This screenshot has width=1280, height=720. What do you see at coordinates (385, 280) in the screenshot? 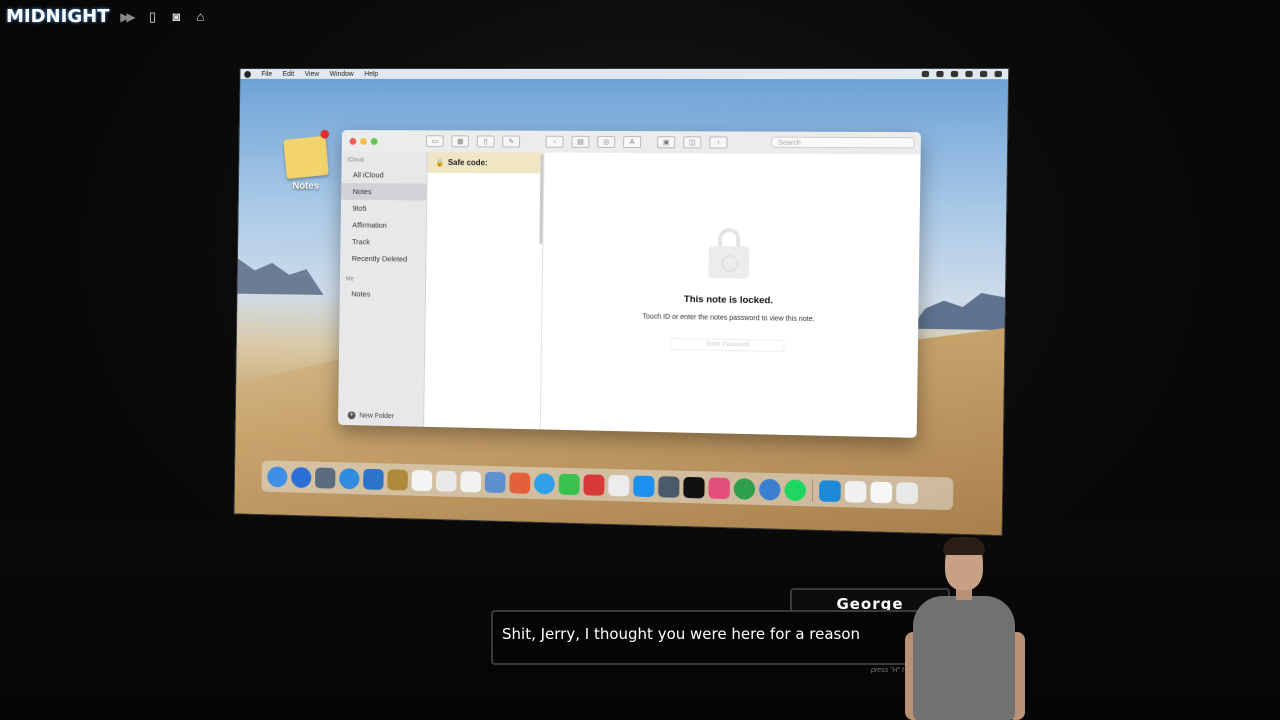
I see `sidebar-section-me: Me` at bounding box center [385, 280].